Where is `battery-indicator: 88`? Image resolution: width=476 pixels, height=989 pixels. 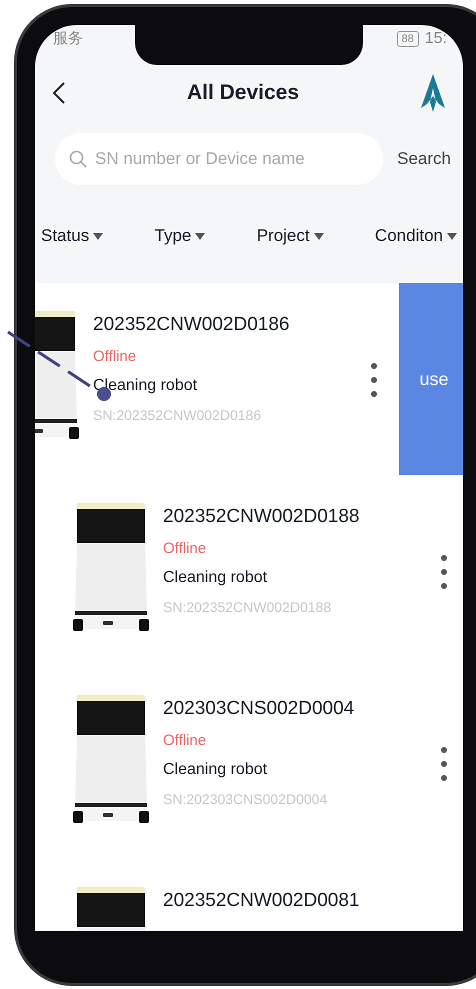
battery-indicator: 88 is located at coordinates (407, 39).